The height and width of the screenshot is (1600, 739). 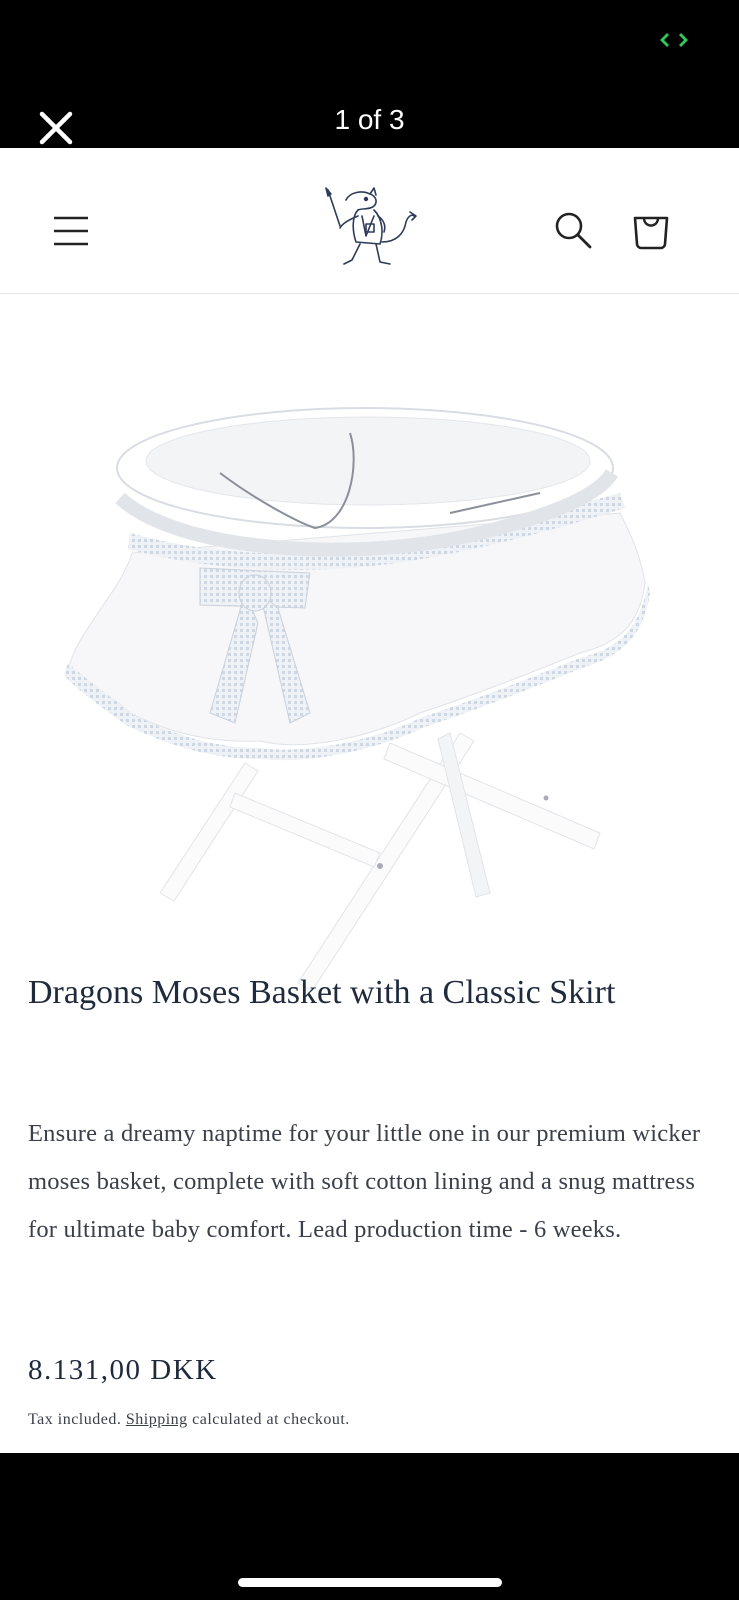 What do you see at coordinates (71, 231) in the screenshot?
I see `hamburger-menu-icon` at bounding box center [71, 231].